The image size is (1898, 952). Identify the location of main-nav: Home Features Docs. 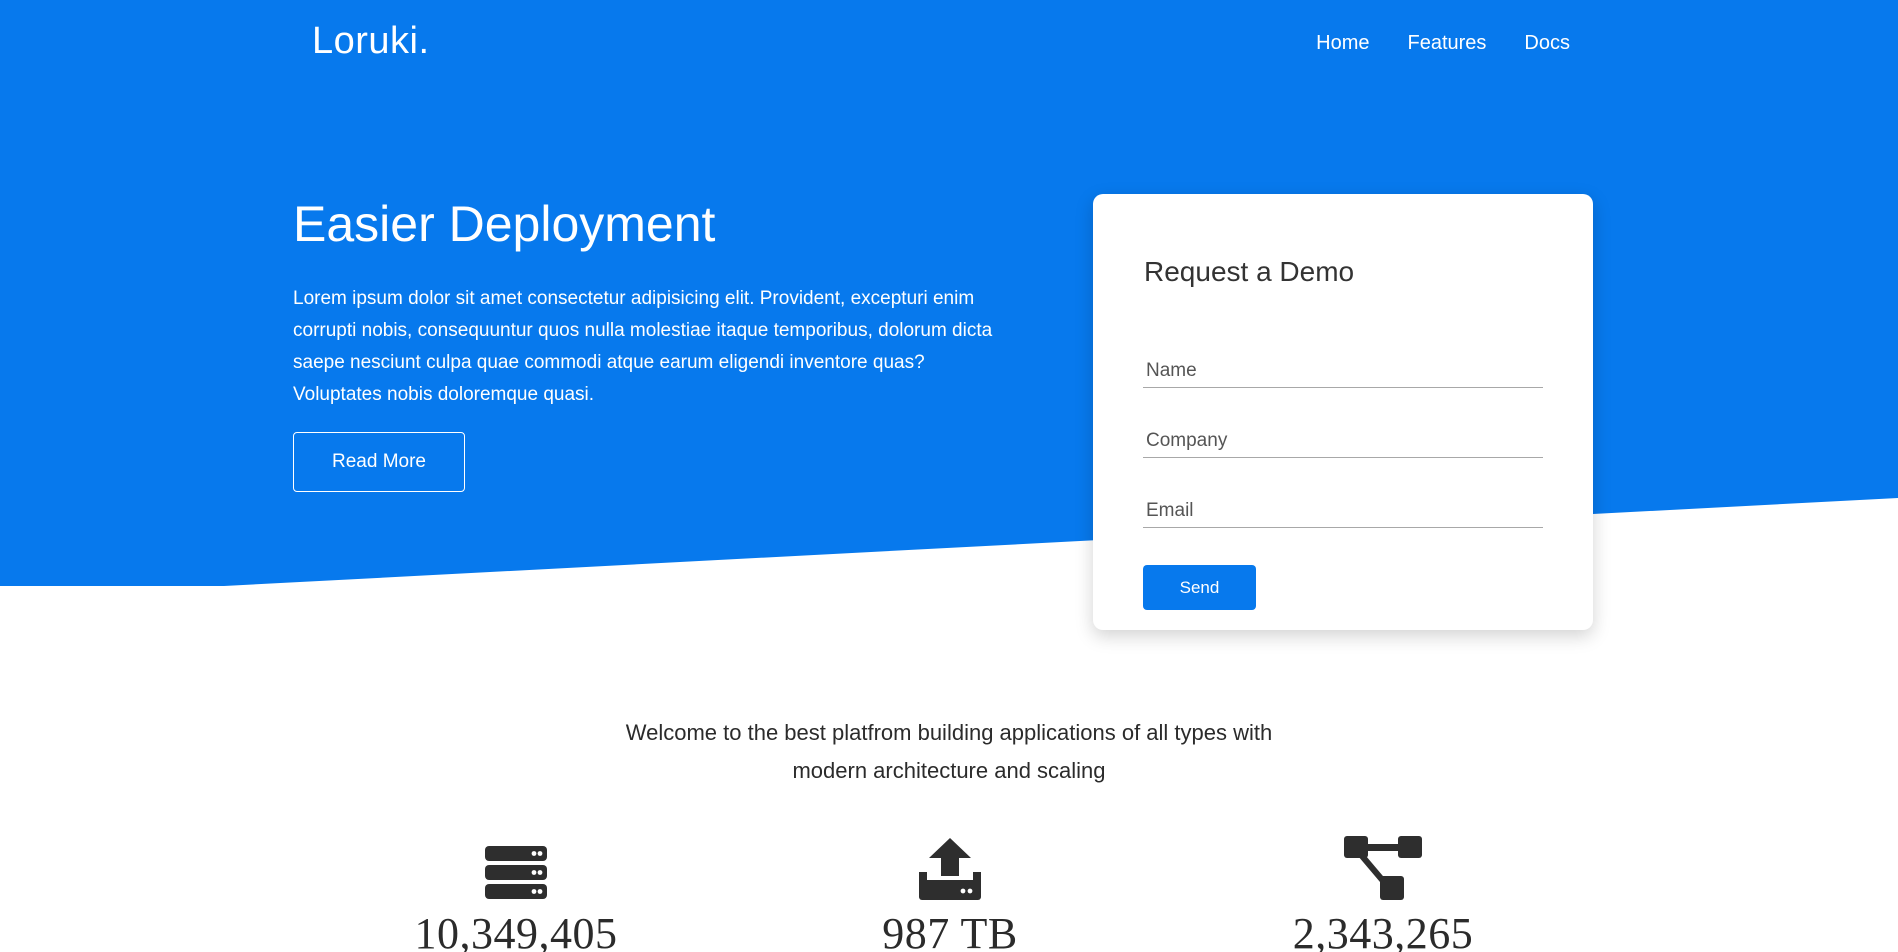
(1443, 43).